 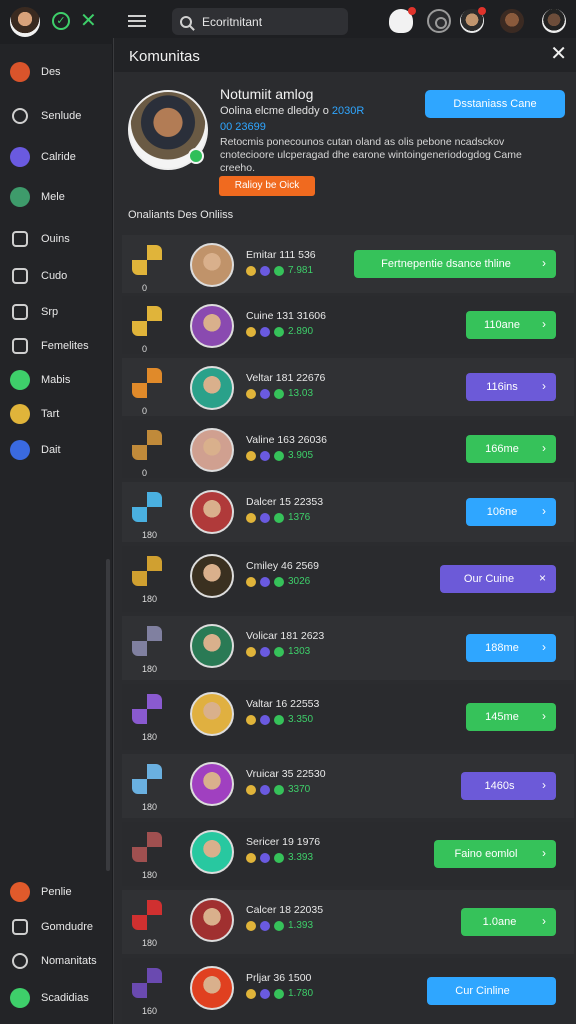 I want to click on sidebar-item: Femelites, so click(x=49, y=346).